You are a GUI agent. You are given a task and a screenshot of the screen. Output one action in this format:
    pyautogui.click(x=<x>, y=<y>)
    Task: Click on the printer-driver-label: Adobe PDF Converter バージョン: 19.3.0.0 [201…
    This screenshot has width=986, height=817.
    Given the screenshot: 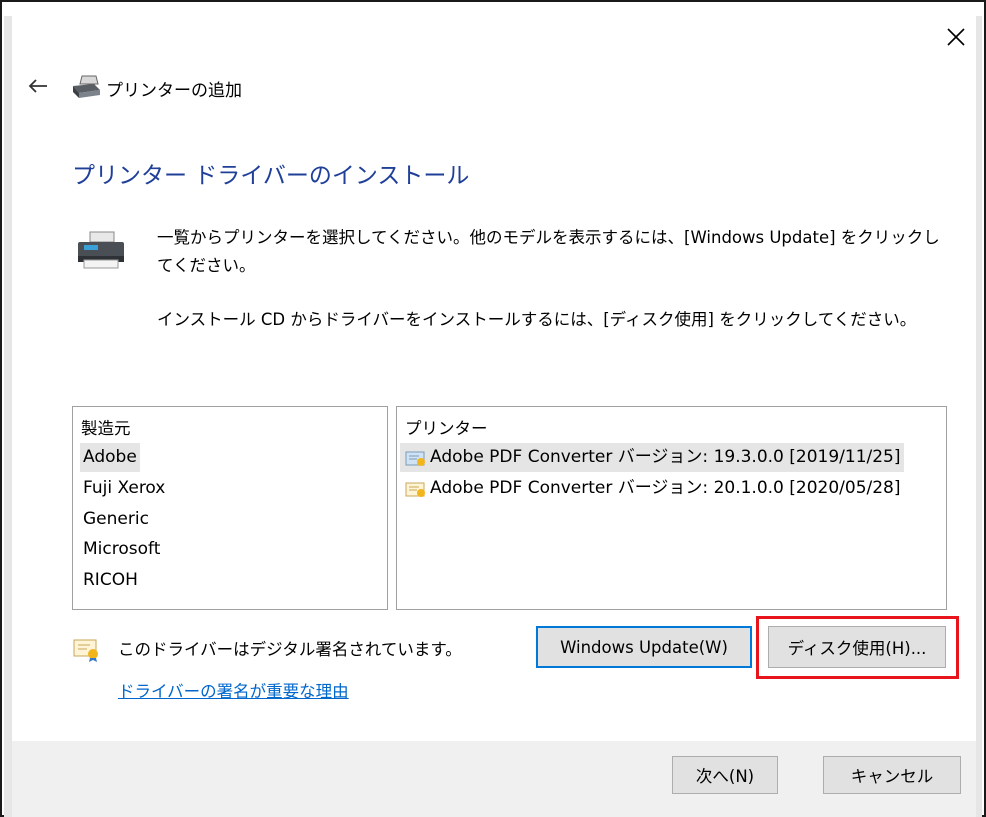 What is the action you would take?
    pyautogui.click(x=665, y=457)
    